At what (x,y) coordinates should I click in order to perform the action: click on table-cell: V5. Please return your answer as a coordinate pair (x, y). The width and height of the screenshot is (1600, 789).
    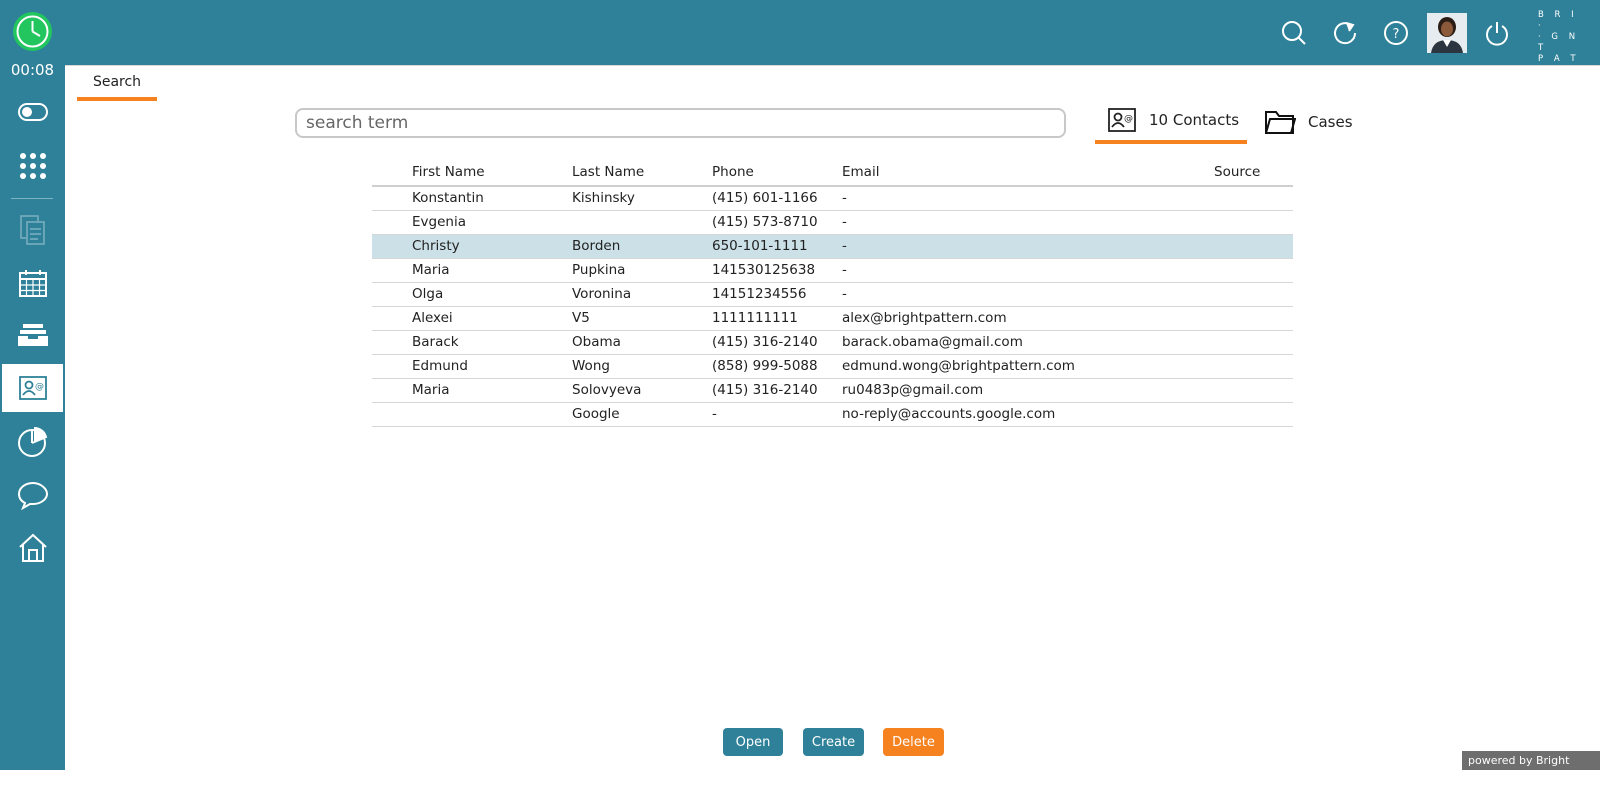
    Looking at the image, I should click on (642, 318).